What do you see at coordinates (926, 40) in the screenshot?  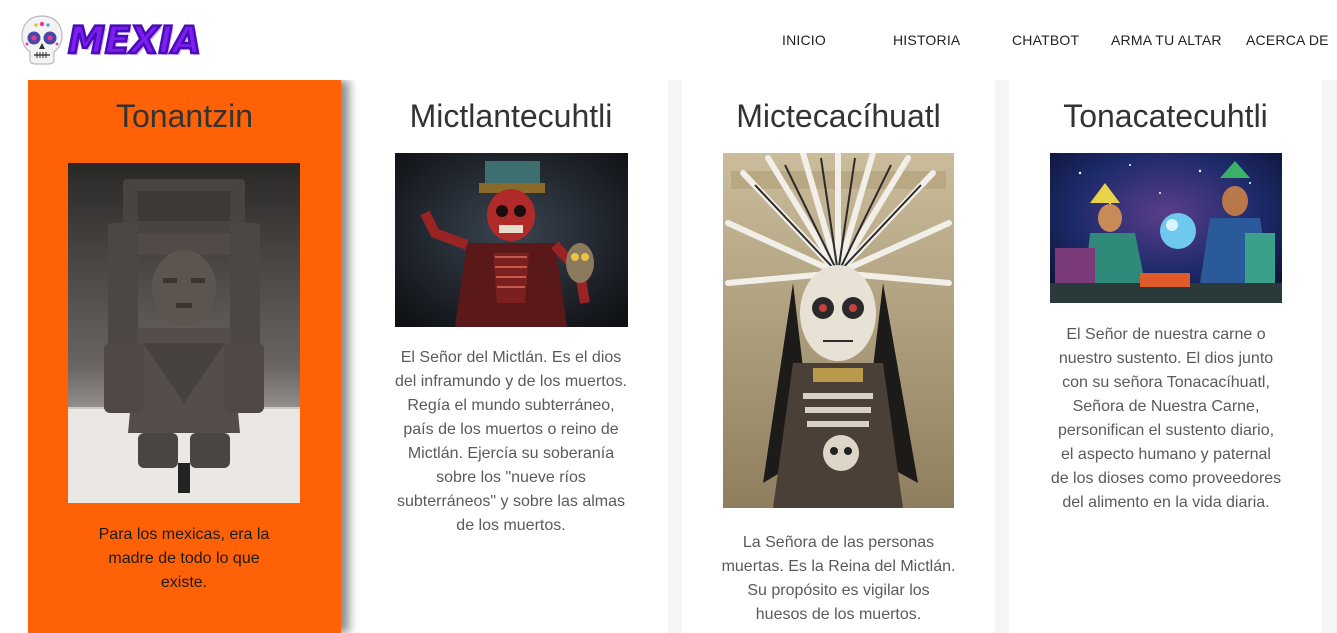 I see `nav-item-historia: HISTORIA` at bounding box center [926, 40].